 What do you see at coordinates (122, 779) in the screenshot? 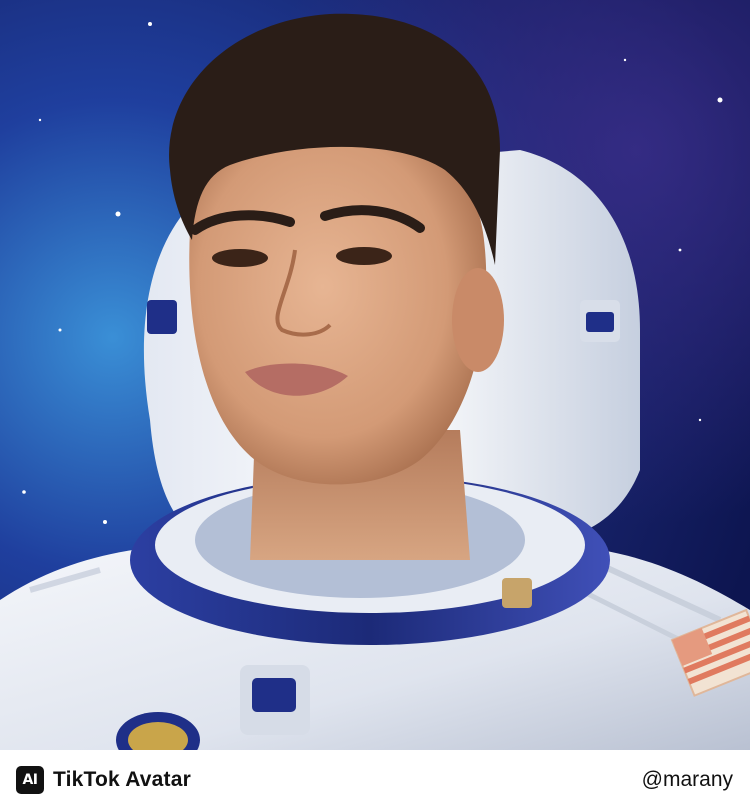
I see `brand-name: TikTok Avatar` at bounding box center [122, 779].